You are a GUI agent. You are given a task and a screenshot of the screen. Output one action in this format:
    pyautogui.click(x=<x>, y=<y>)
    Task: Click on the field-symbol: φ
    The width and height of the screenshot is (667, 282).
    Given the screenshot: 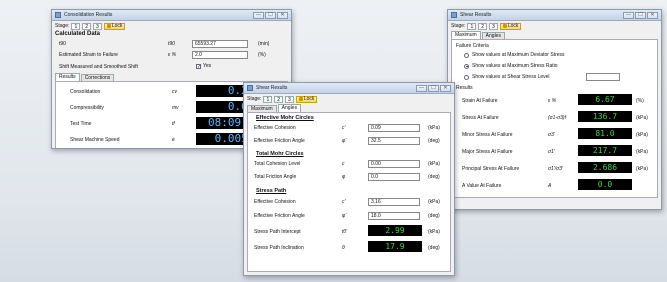 What is the action you would take?
    pyautogui.click(x=344, y=177)
    